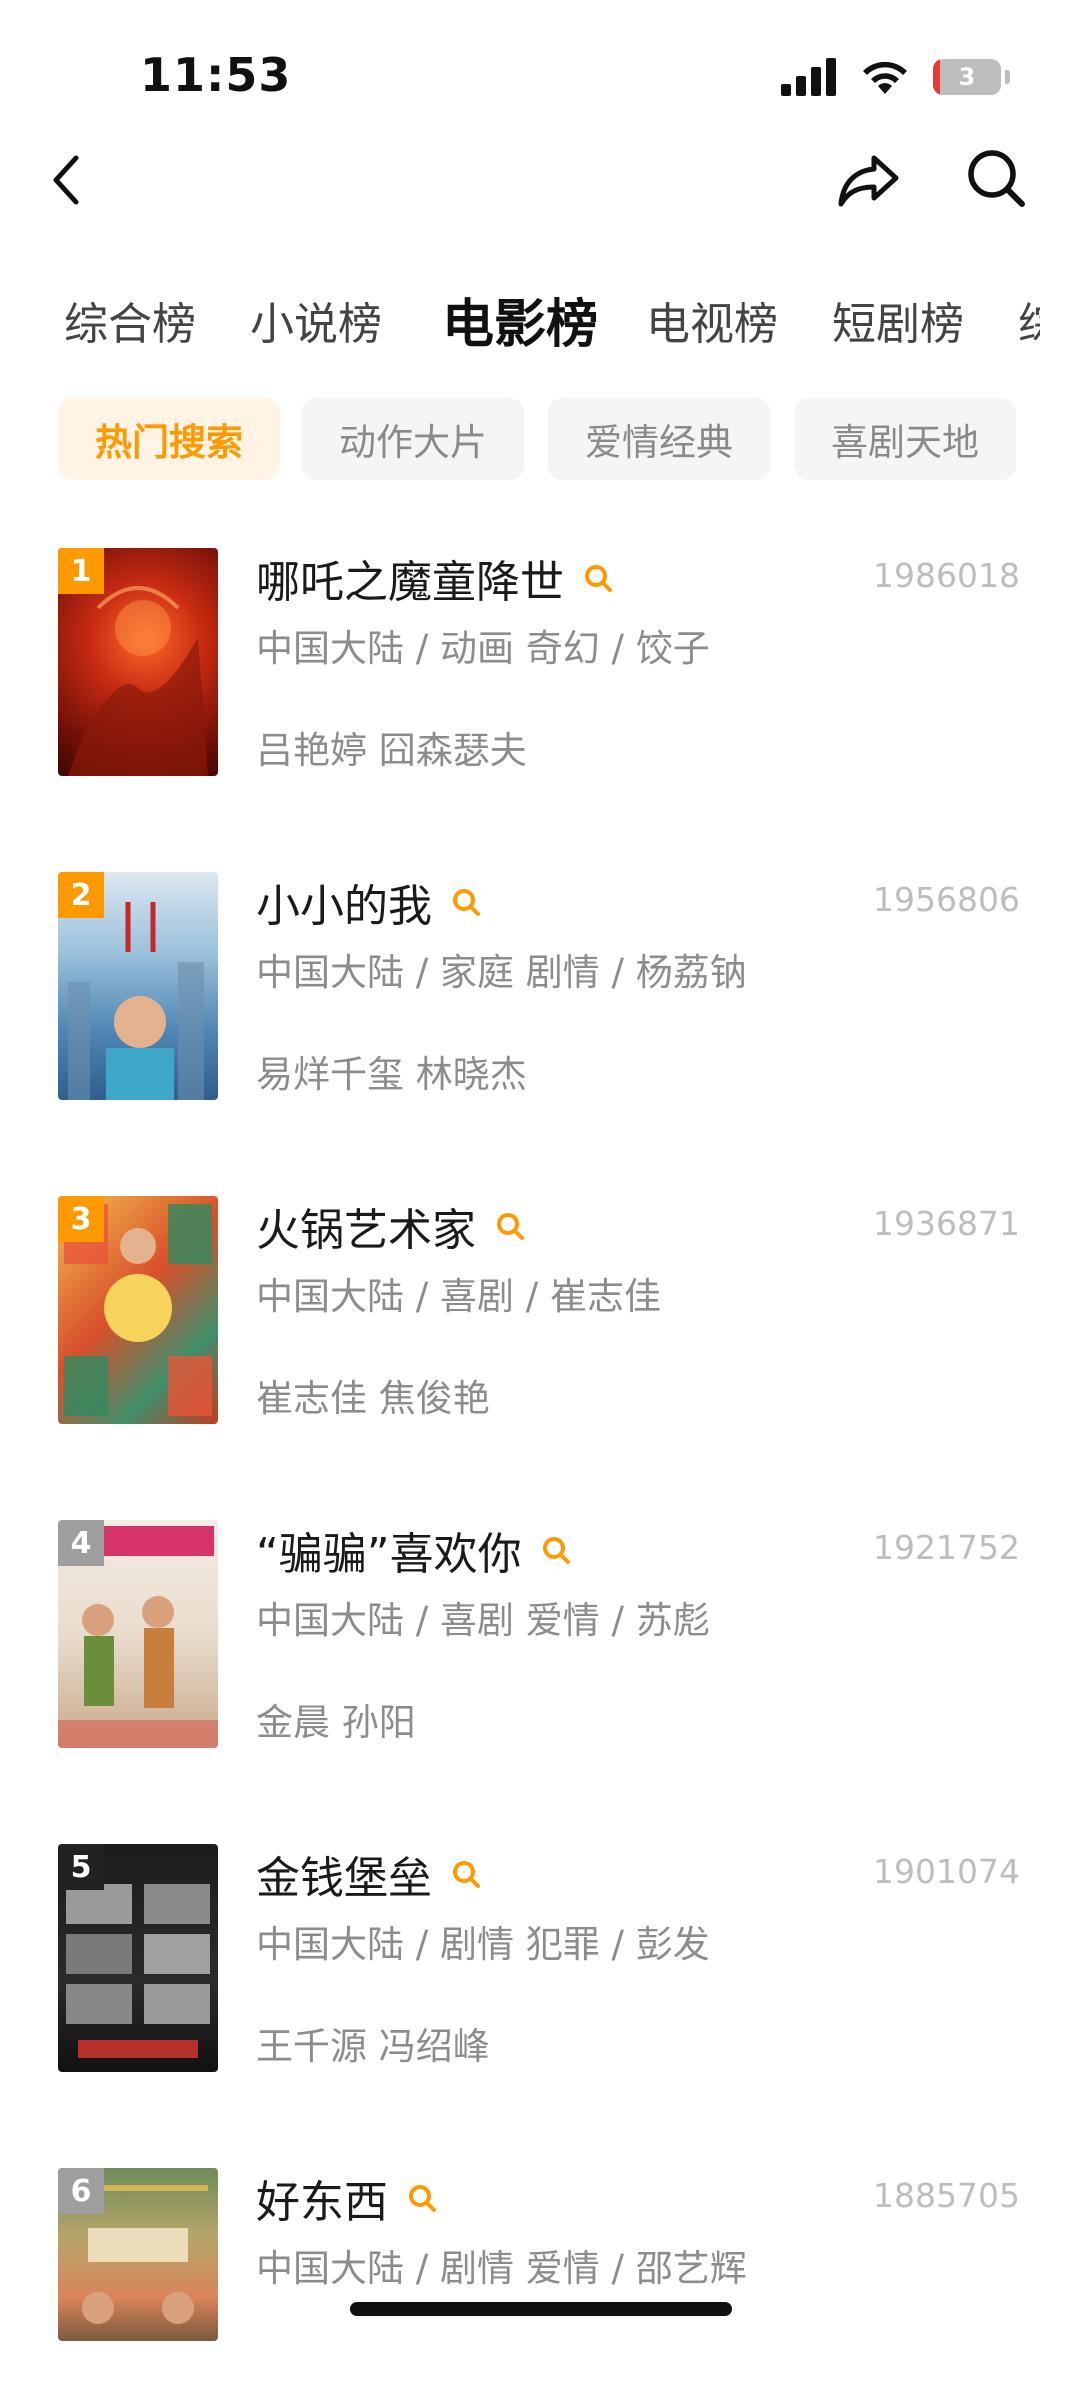  I want to click on movie-poster: 2, so click(138, 986).